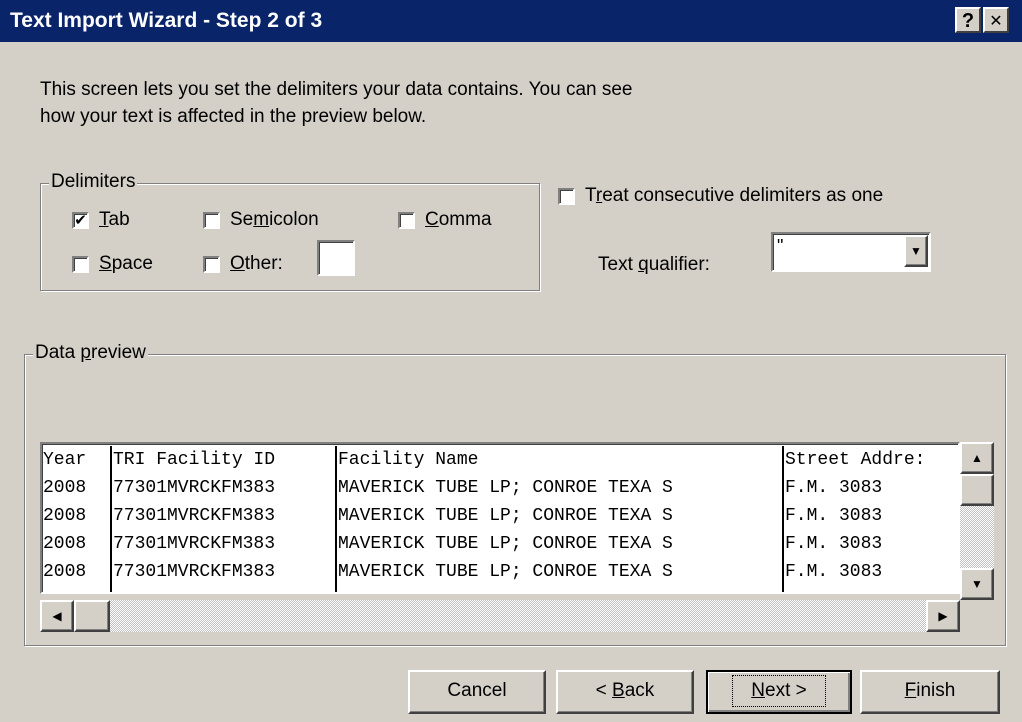 This screenshot has width=1022, height=722. I want to click on tab-checkbox: ✔ Tab, so click(101, 220).